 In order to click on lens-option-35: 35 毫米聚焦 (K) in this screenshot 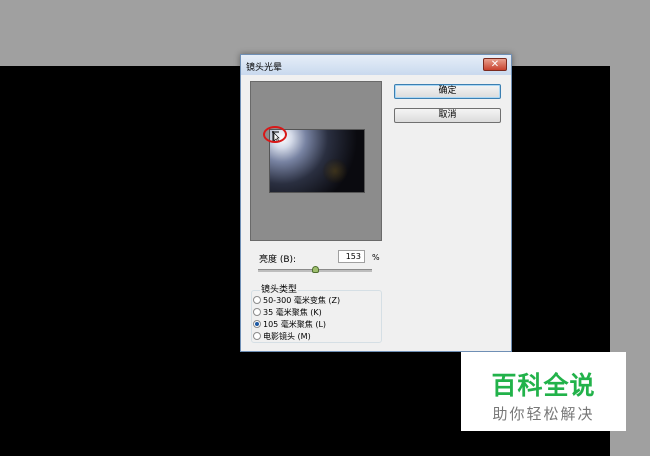, I will do `click(287, 312)`.